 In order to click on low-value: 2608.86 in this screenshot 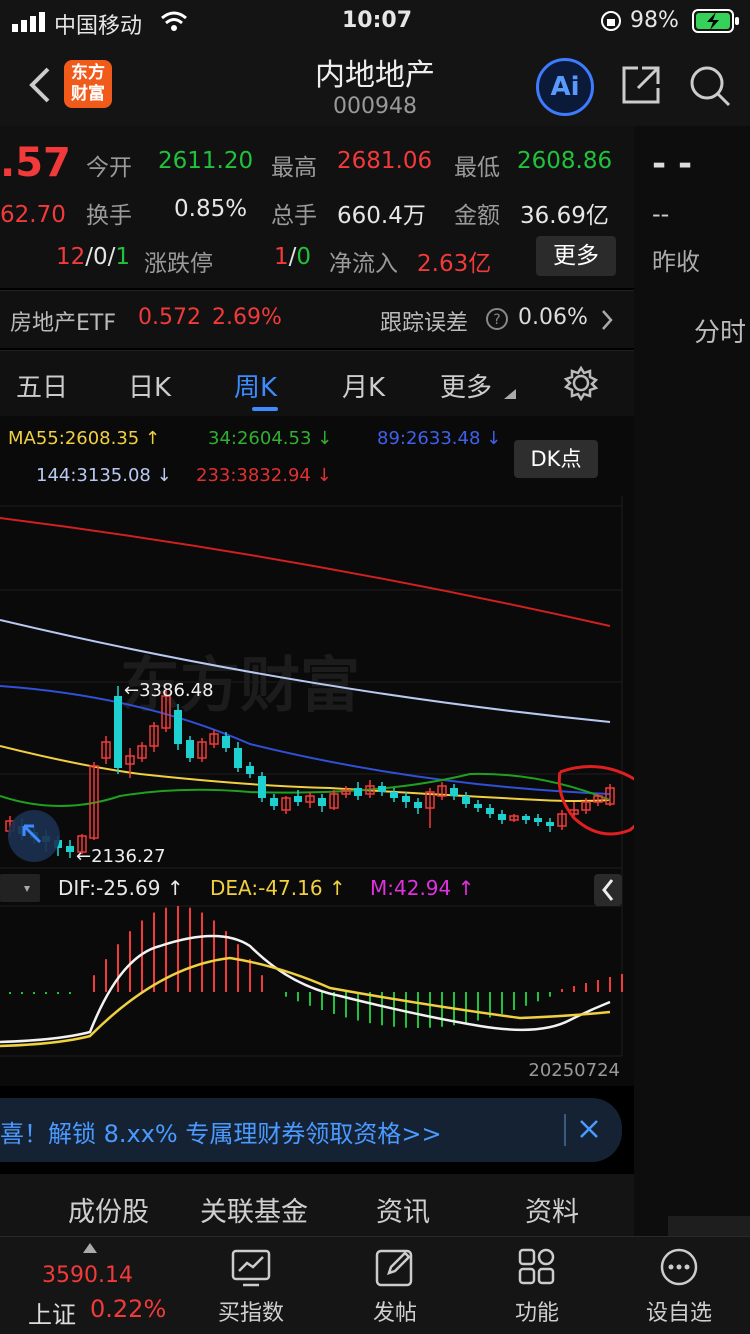, I will do `click(565, 161)`.